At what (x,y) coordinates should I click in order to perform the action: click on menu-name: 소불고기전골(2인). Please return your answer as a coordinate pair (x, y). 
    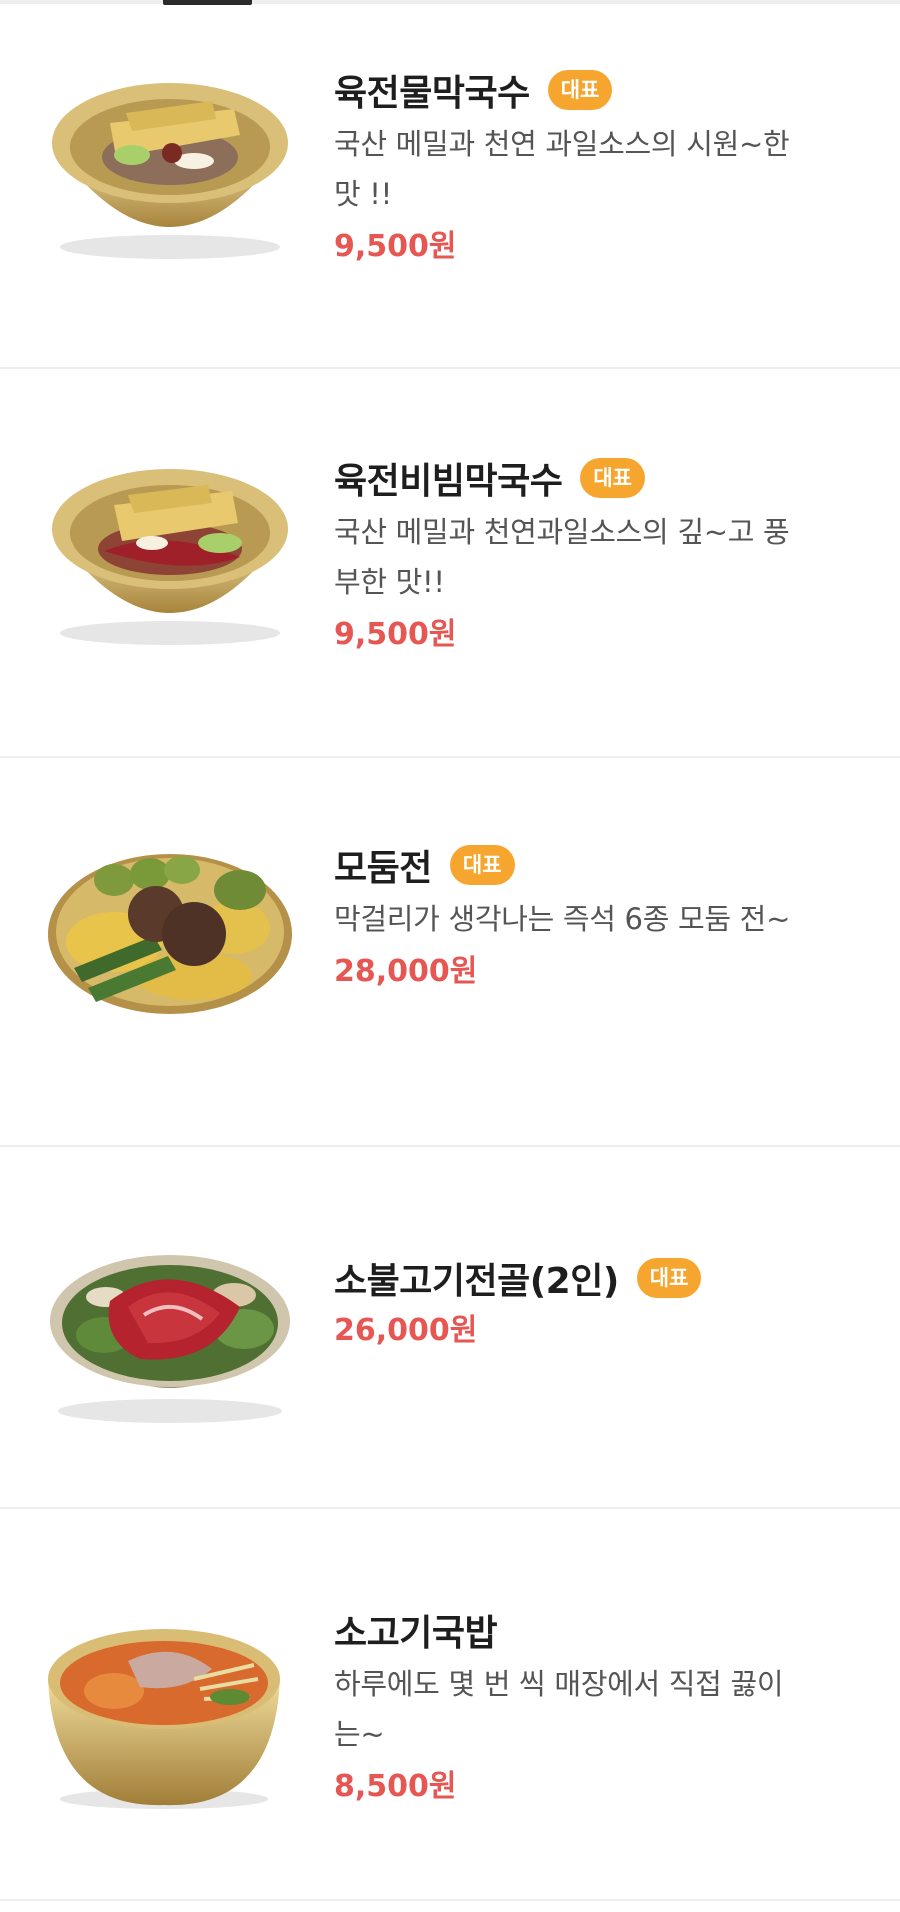
    Looking at the image, I should click on (476, 1281).